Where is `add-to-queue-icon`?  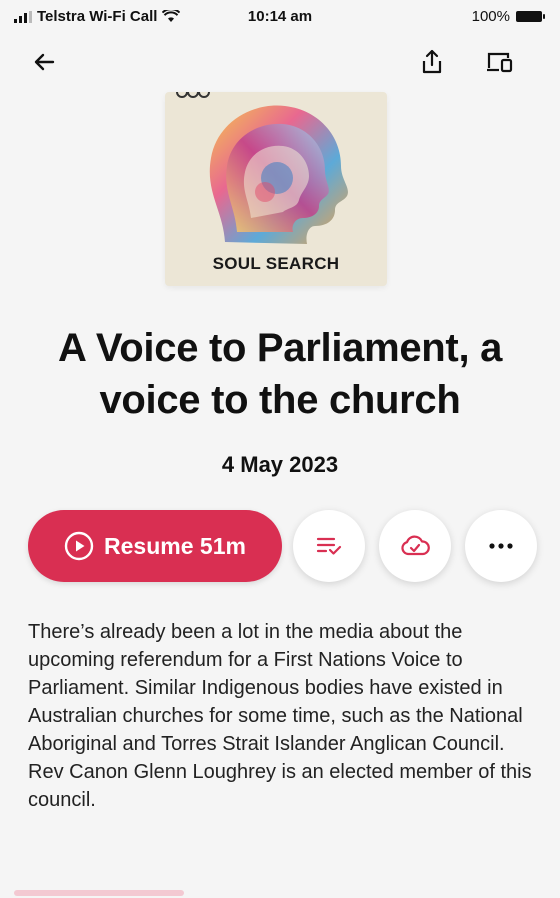
add-to-queue-icon is located at coordinates (329, 546).